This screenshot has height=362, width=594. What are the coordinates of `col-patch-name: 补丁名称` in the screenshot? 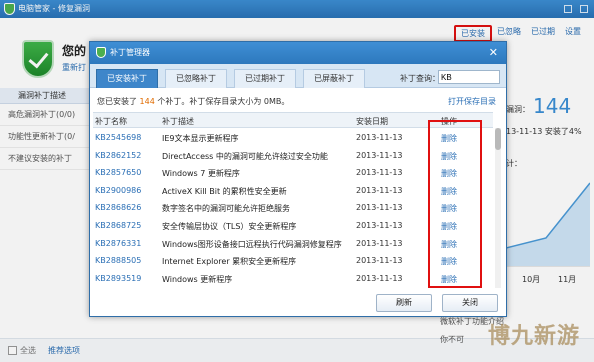 It's located at (111, 121).